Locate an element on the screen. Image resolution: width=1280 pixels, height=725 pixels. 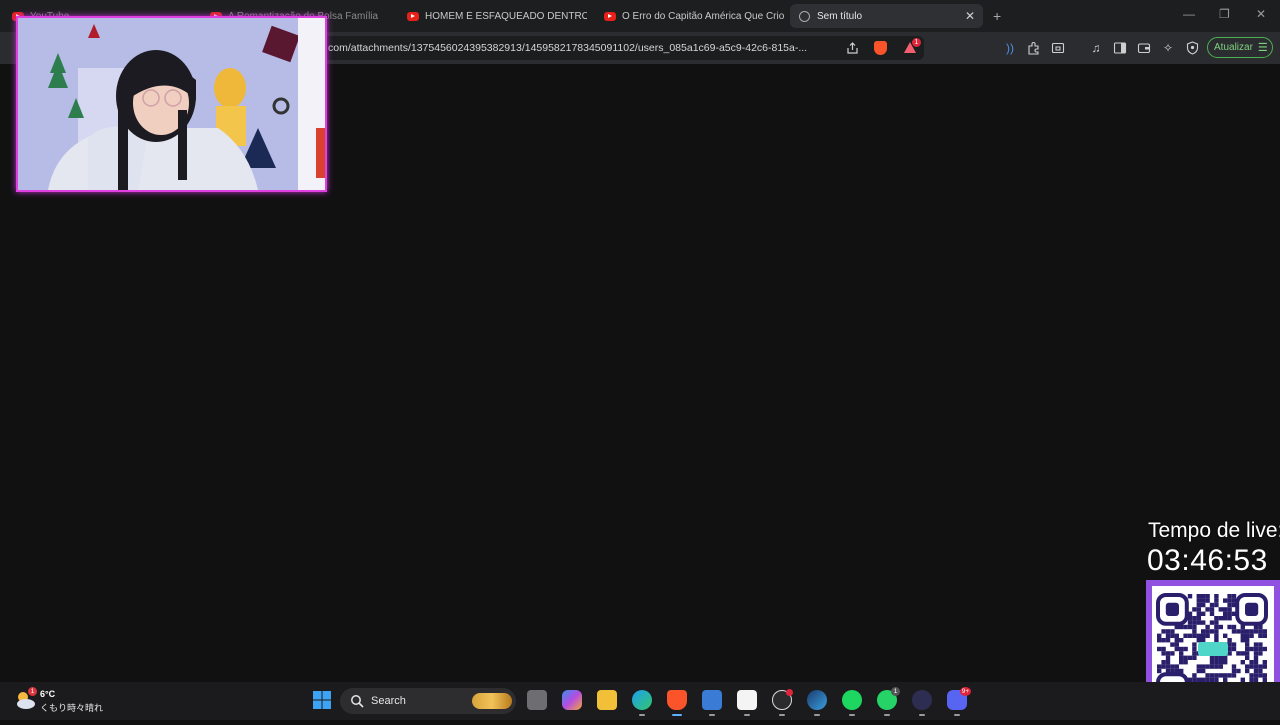
steam-icon is located at coordinates (817, 700).